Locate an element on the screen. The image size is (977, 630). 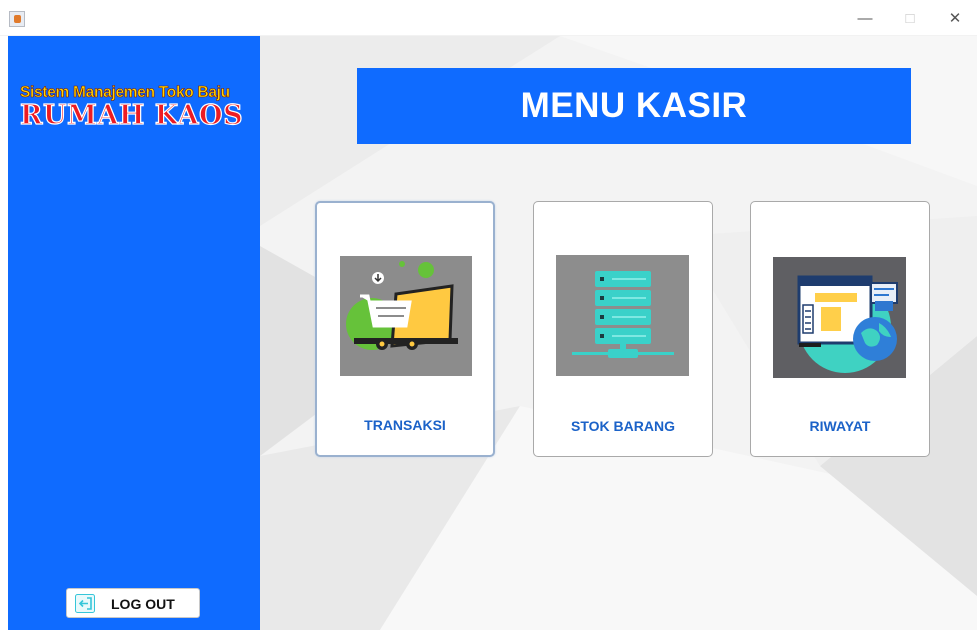
stok-barang-card: STOK BARANG is located at coordinates (623, 329).